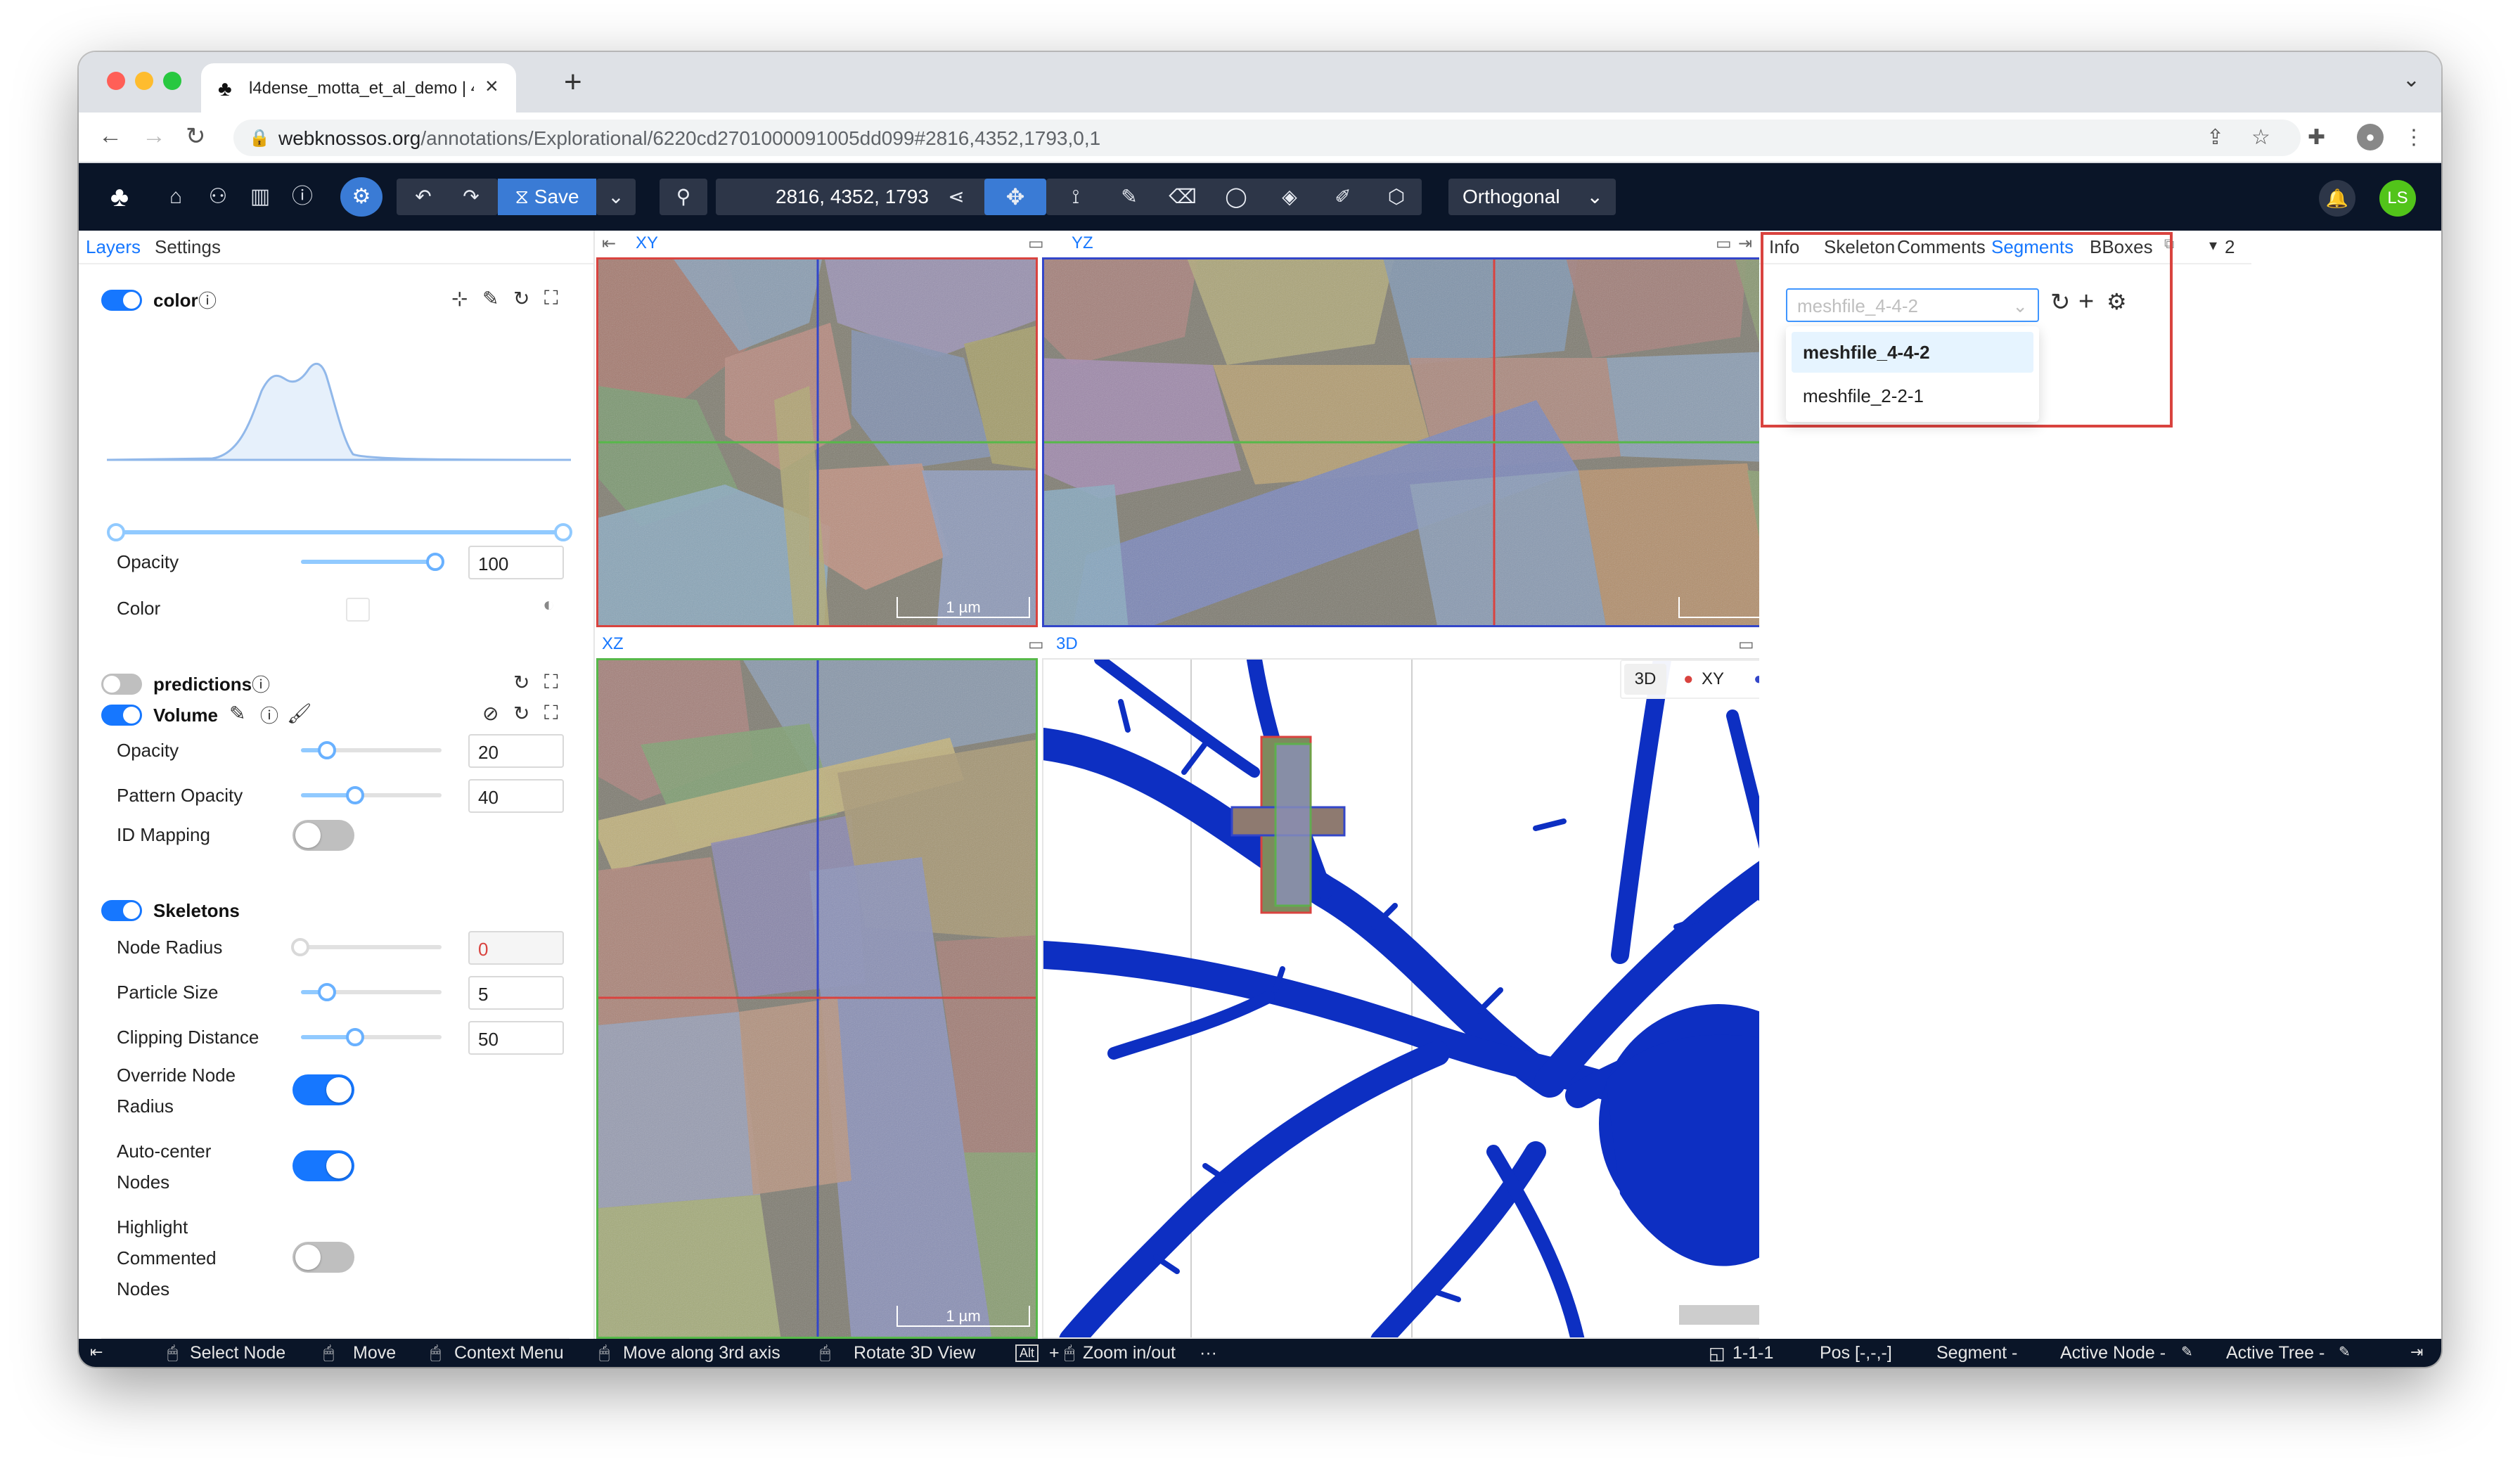  What do you see at coordinates (2370, 137) in the screenshot?
I see `browser-profile-icon: ●` at bounding box center [2370, 137].